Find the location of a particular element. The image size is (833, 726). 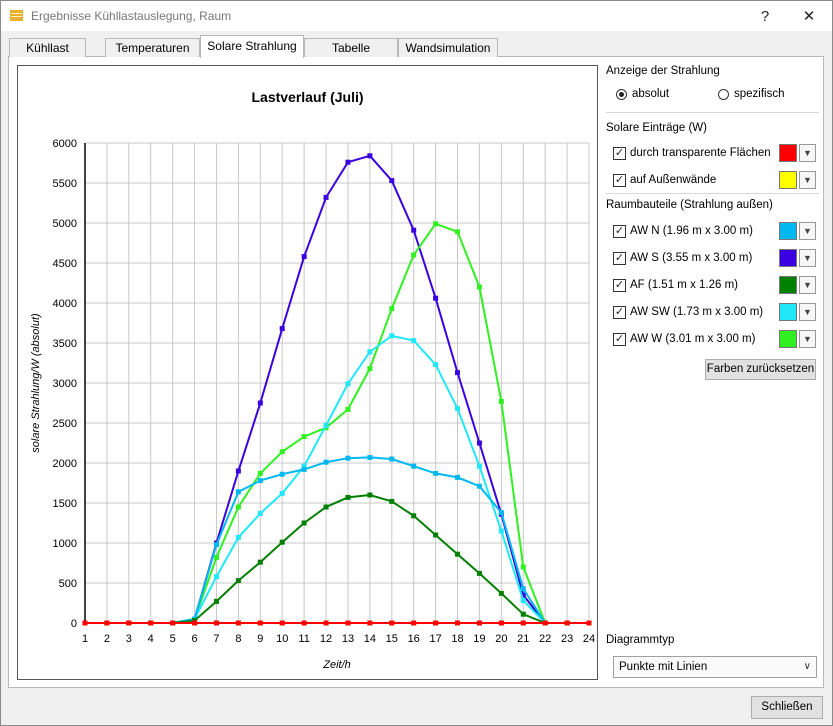

checkbox-aussenwaende: ✓ is located at coordinates (619, 180).